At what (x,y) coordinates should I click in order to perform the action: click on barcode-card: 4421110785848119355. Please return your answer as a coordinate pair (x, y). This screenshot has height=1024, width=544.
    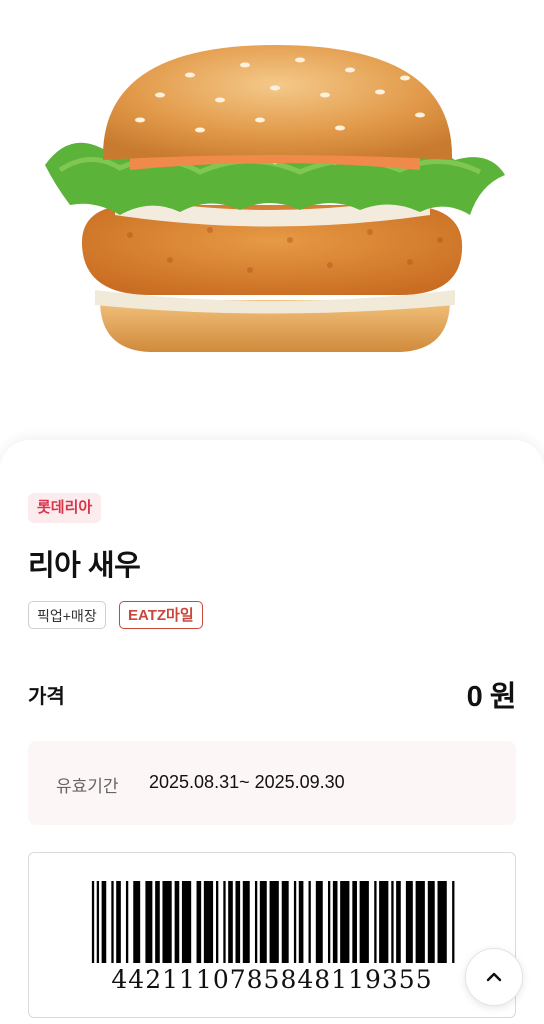
    Looking at the image, I should click on (272, 935).